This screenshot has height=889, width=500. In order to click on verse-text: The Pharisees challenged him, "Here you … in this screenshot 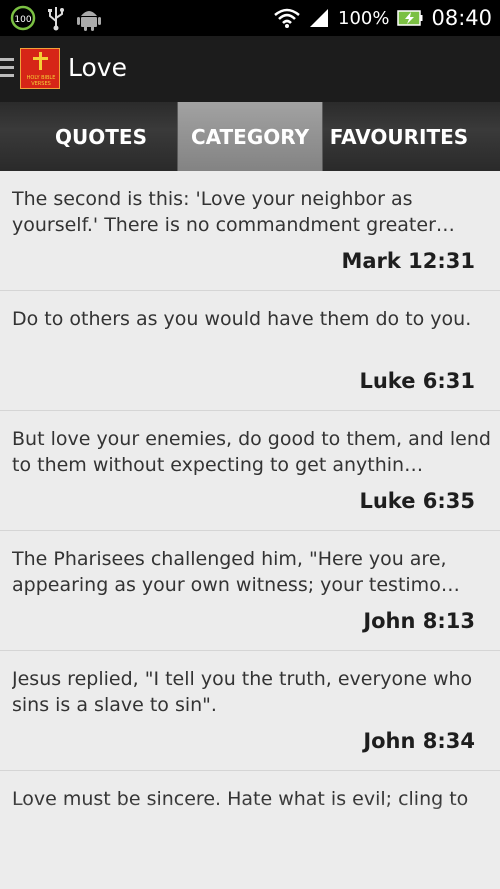, I will do `click(236, 572)`.